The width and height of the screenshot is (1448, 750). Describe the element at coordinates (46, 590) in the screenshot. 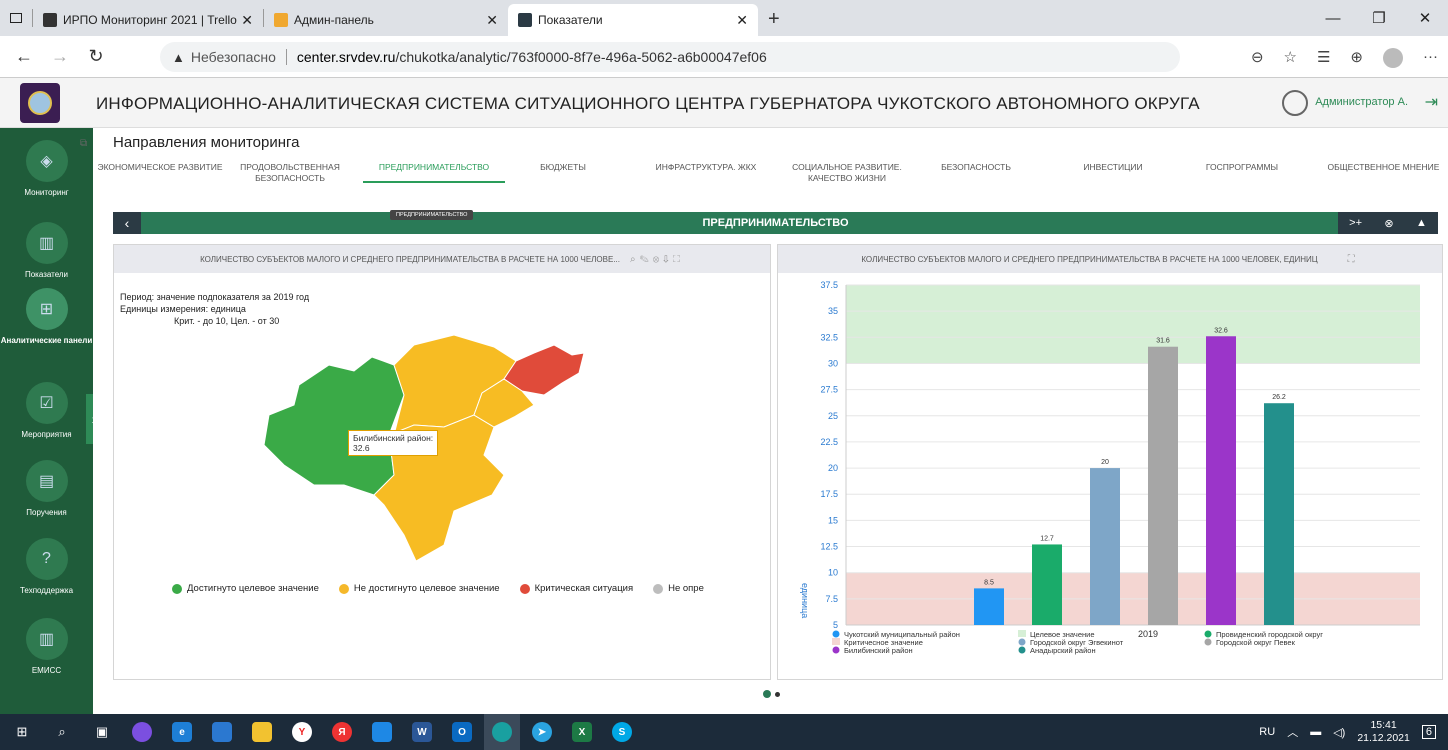

I see `sidebar-item-label: Техподдержка` at that location.